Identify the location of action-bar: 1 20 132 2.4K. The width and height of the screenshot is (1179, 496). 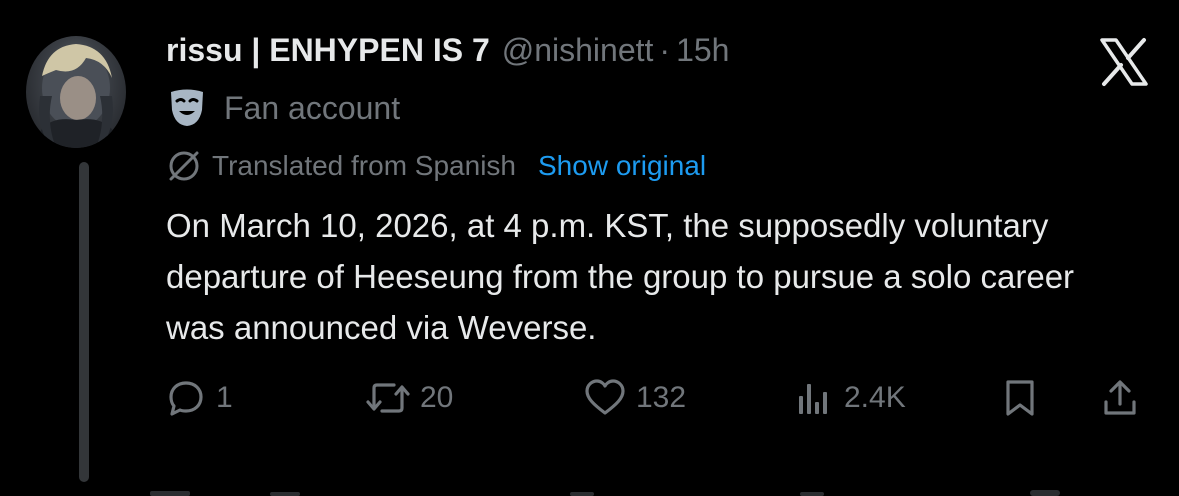
(661, 398).